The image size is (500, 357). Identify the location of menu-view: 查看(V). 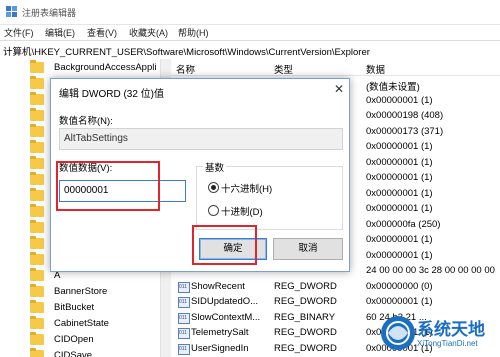
(102, 32).